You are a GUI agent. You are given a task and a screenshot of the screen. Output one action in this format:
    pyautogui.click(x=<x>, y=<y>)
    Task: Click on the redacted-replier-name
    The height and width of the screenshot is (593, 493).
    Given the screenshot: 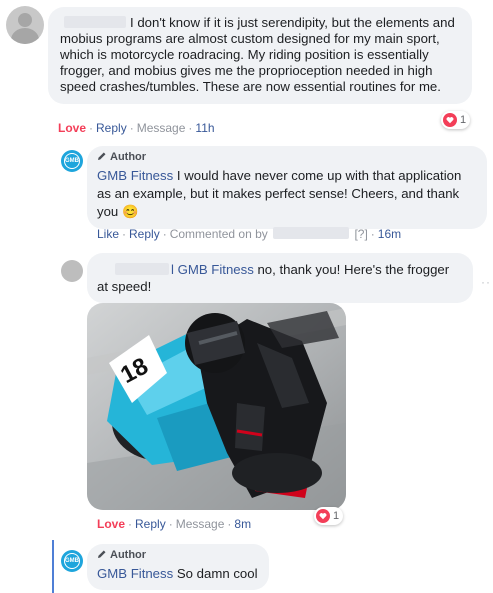 What is the action you would take?
    pyautogui.click(x=142, y=269)
    